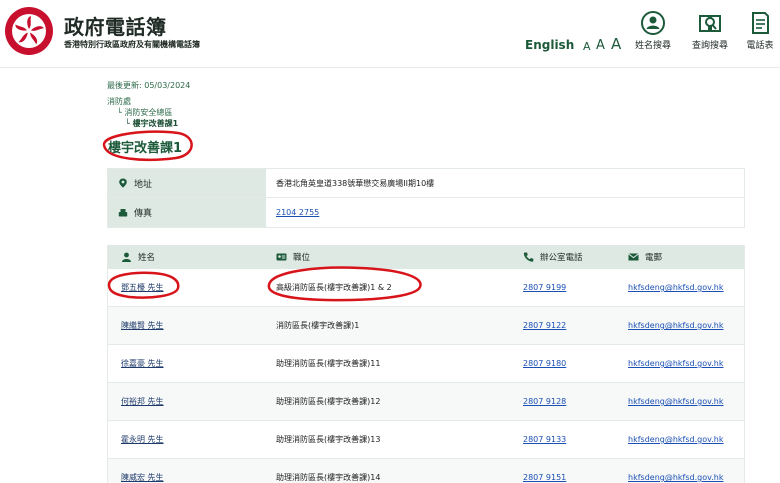  What do you see at coordinates (142, 287) in the screenshot?
I see `staff-name-link: 鄧五檯 先生` at bounding box center [142, 287].